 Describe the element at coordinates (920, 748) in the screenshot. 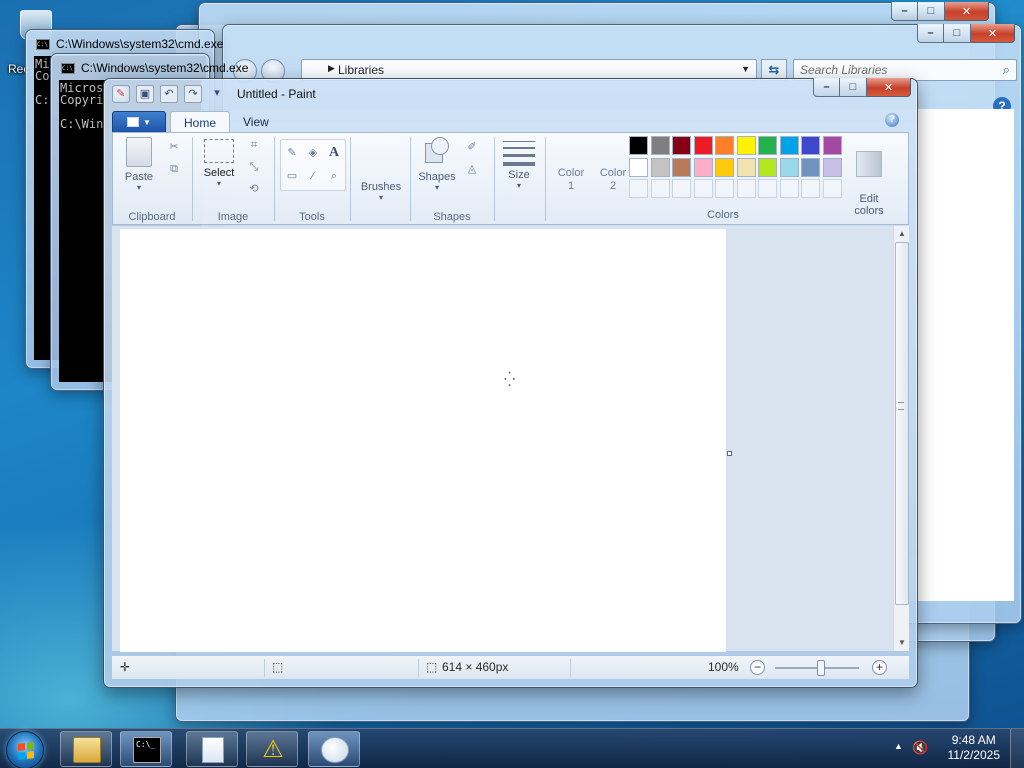

I see `speaker-muted-icon: 🔇` at that location.